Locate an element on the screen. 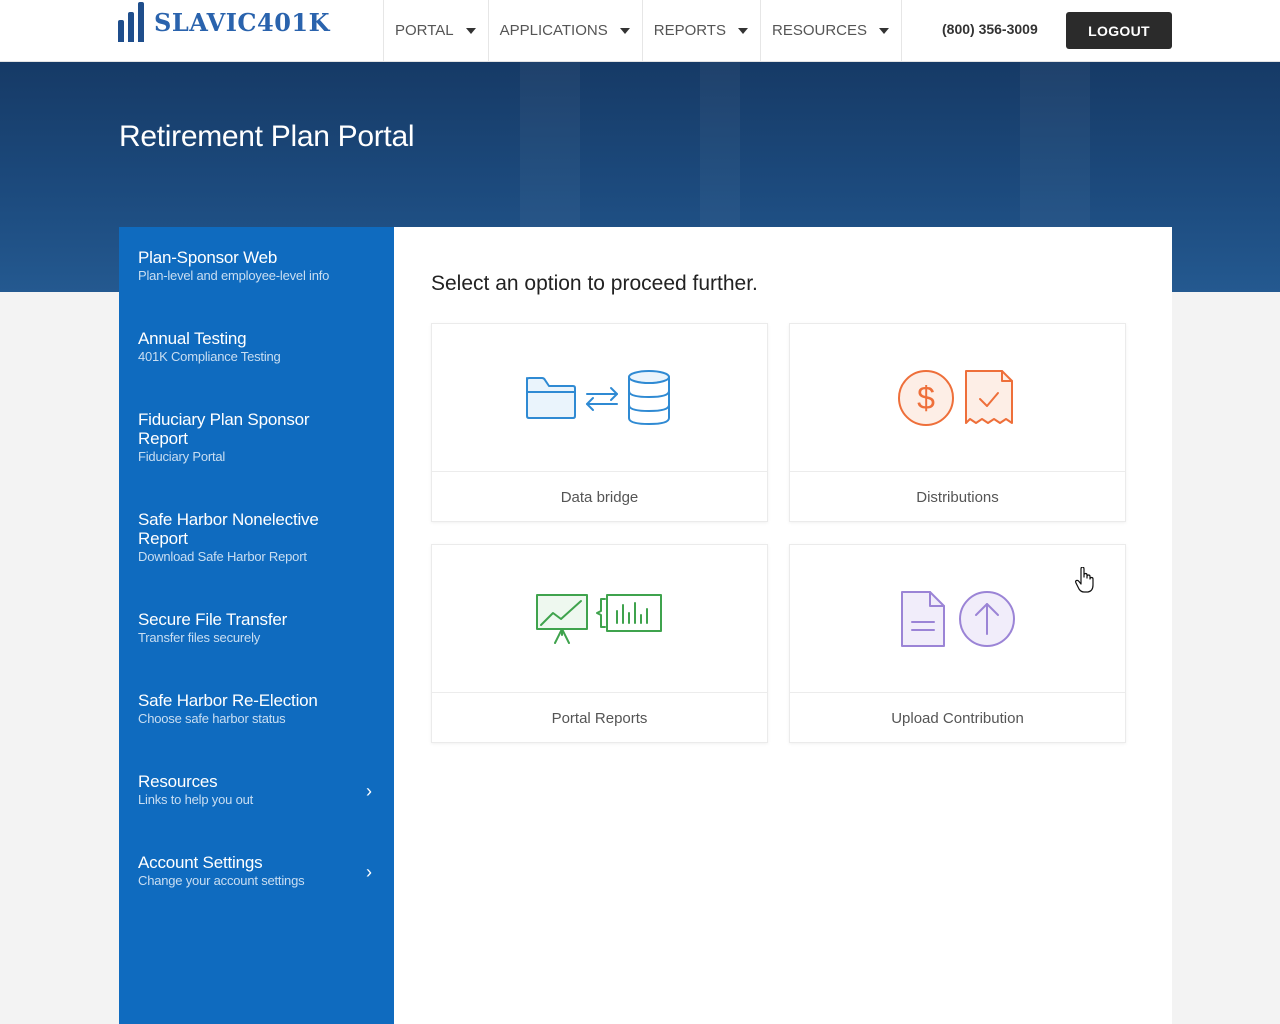 The width and height of the screenshot is (1280, 1024). card-label: Data bridge is located at coordinates (599, 497).